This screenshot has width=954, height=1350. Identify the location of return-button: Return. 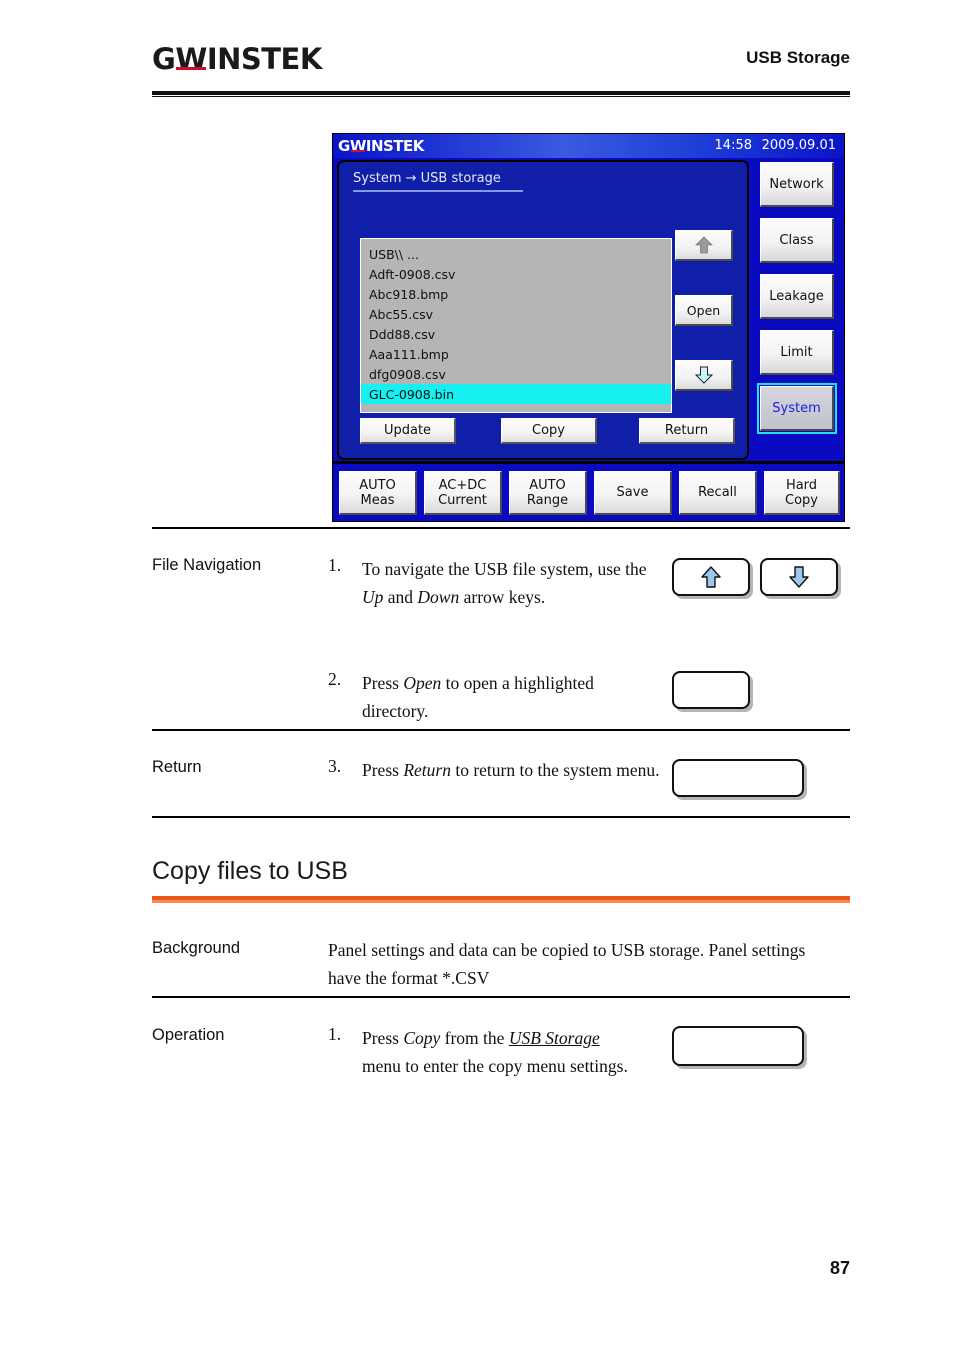
(687, 431).